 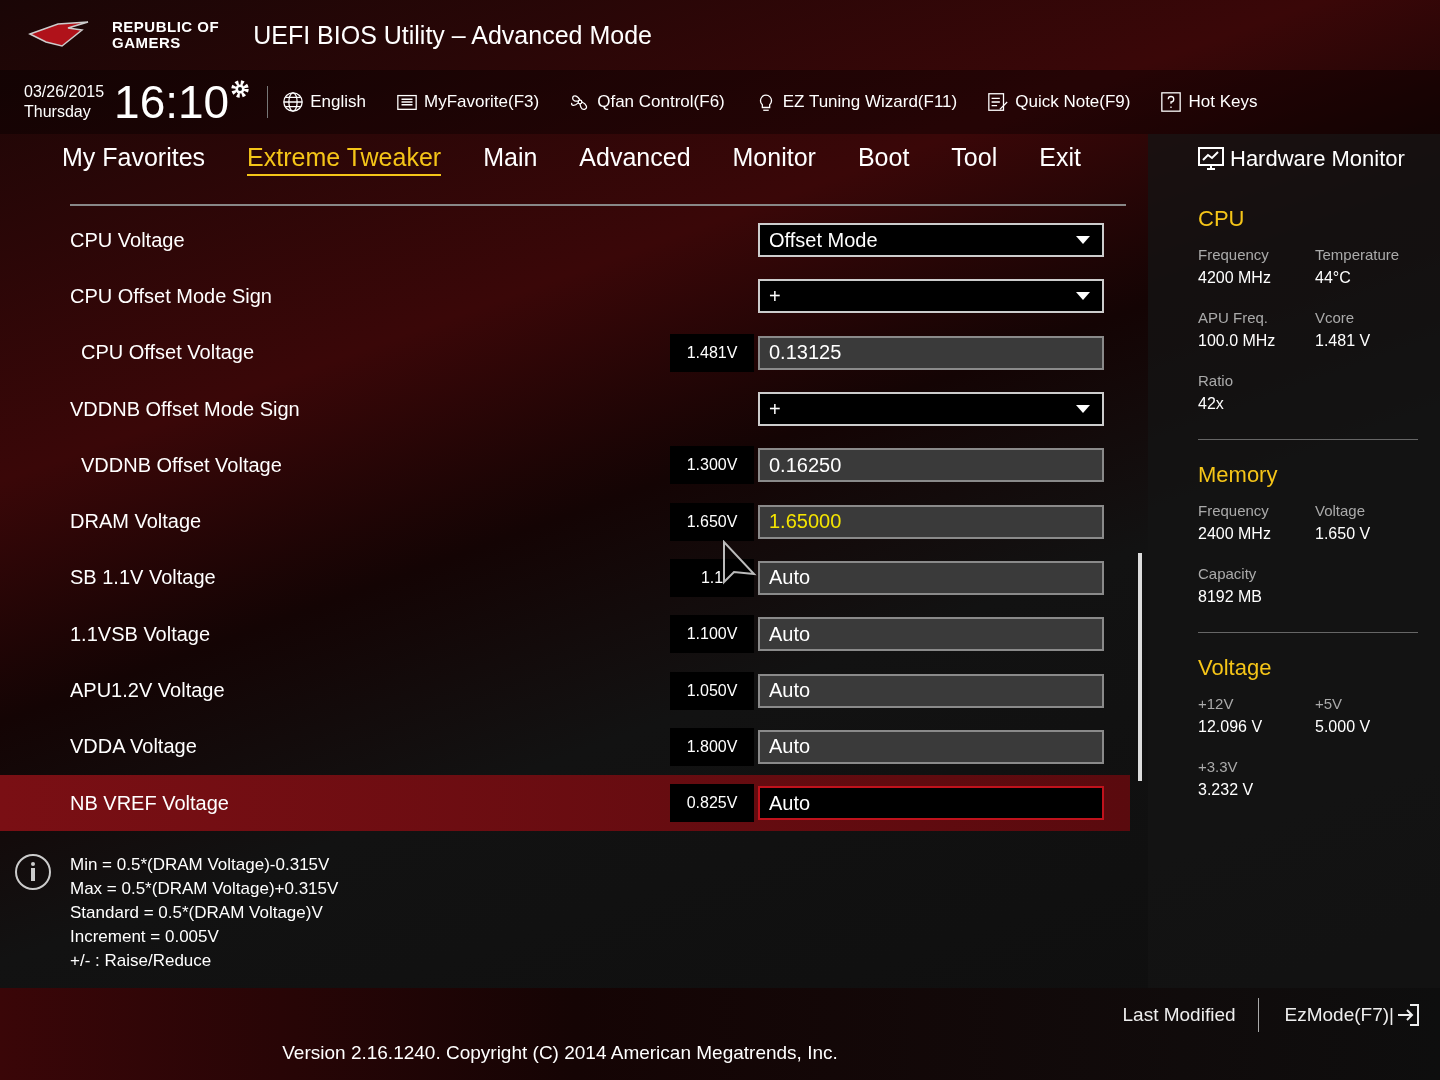 I want to click on menu-tab: Advanced, so click(x=635, y=159).